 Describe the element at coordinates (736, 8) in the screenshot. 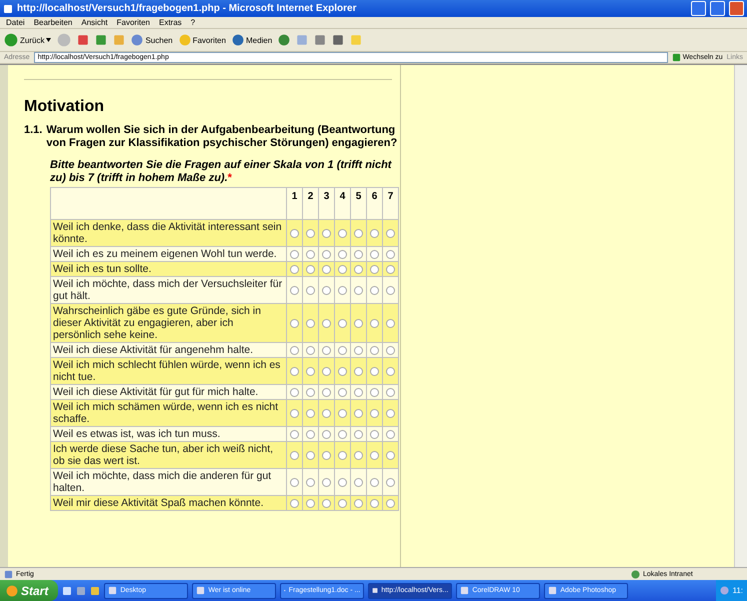

I see `close-button` at that location.